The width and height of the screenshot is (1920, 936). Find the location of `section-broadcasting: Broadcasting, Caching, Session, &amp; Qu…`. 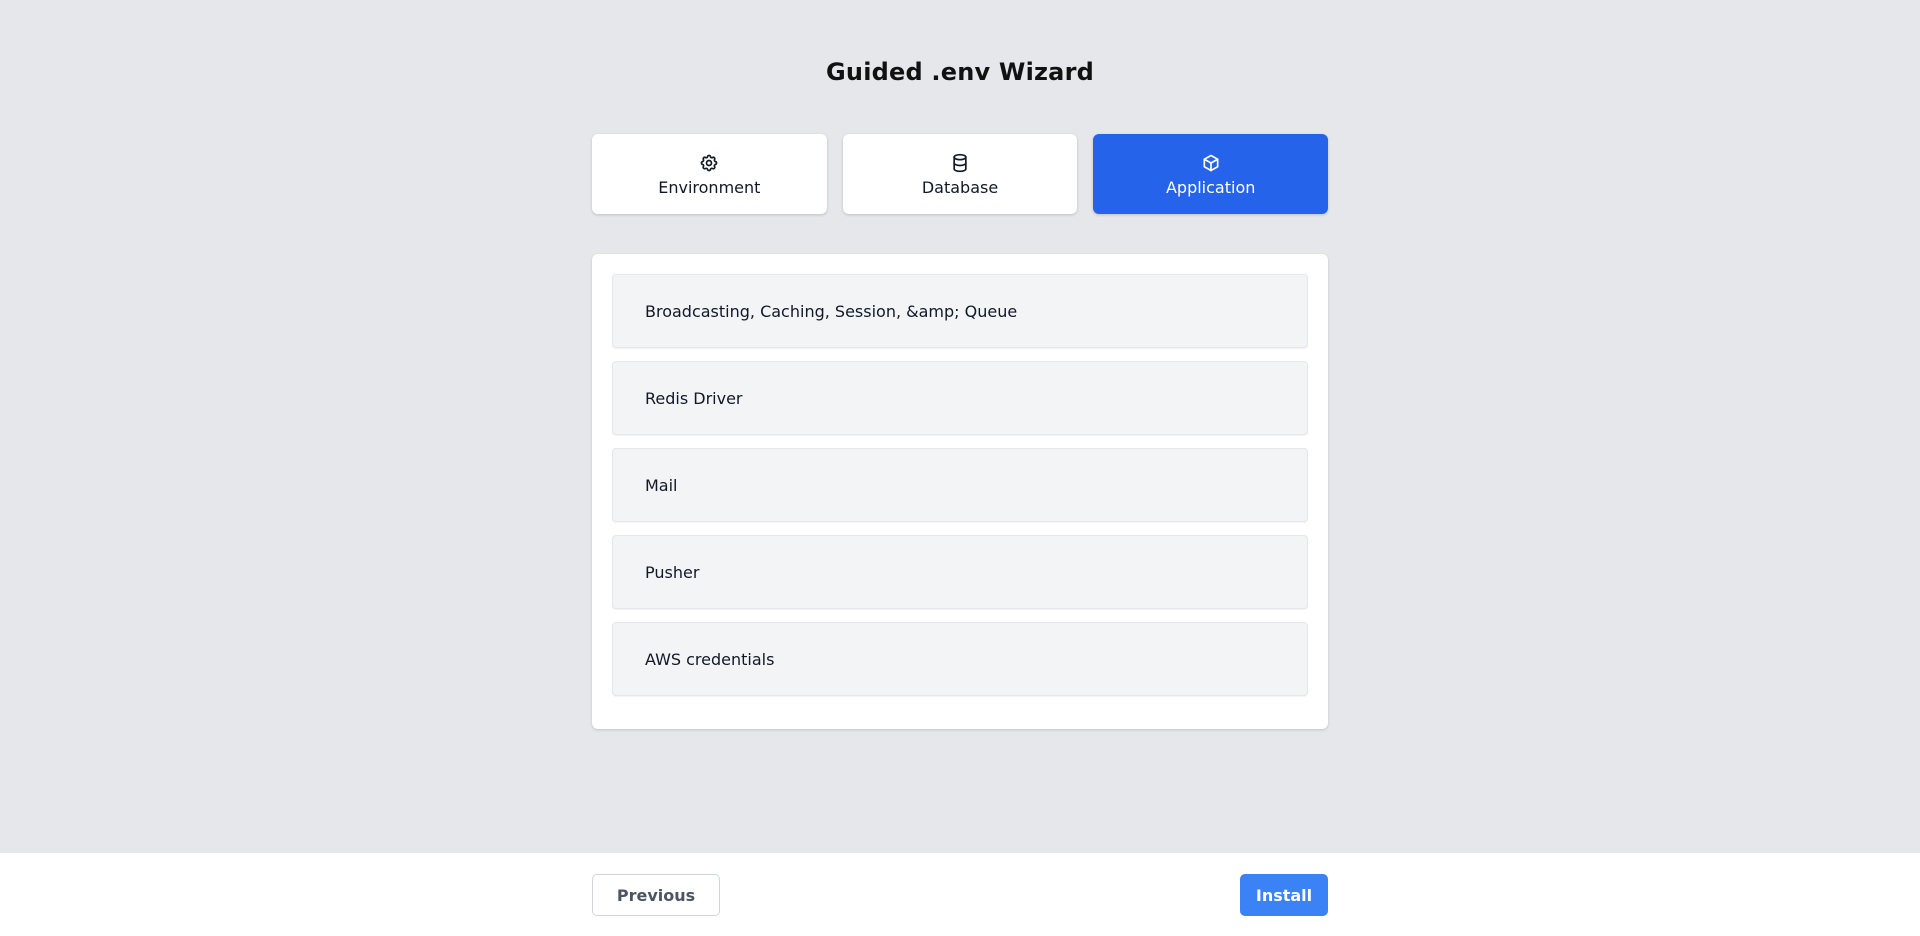

section-broadcasting: Broadcasting, Caching, Session, &amp; Qu… is located at coordinates (960, 311).